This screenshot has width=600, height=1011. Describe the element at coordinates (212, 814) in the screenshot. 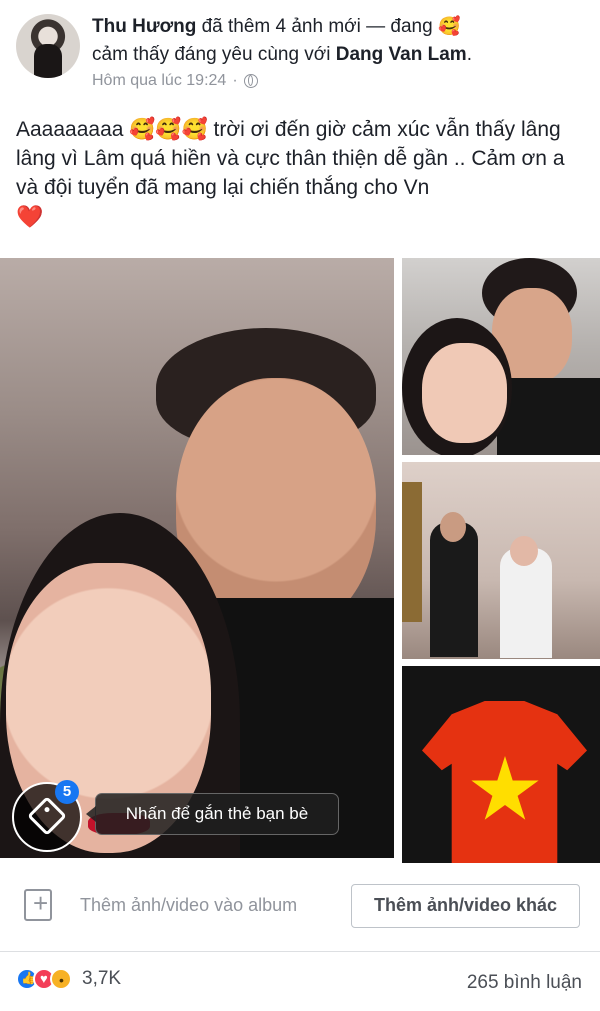

I see `tag-tooltip: Nhấn để gắn thẻ bạn bè` at that location.